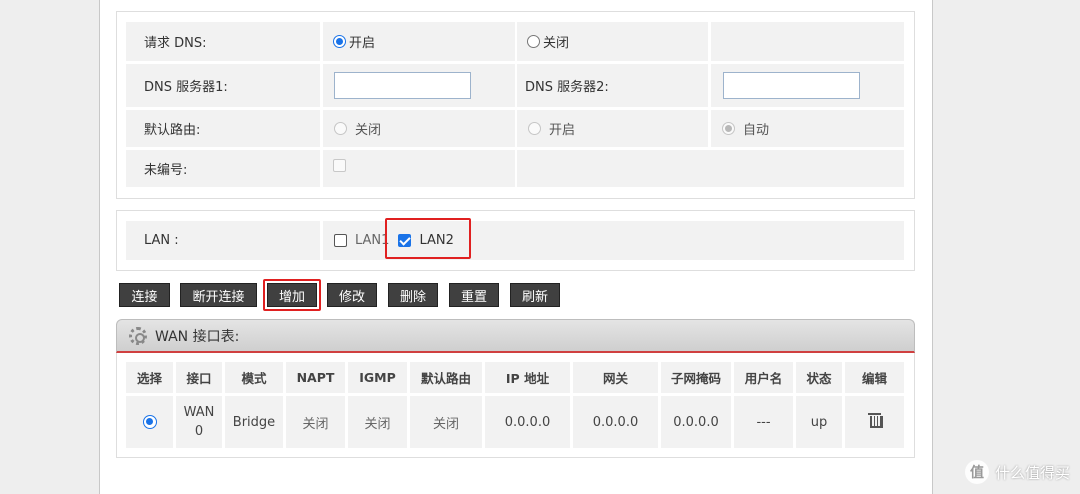  What do you see at coordinates (763, 422) in the screenshot?
I see `row-username: ---` at bounding box center [763, 422].